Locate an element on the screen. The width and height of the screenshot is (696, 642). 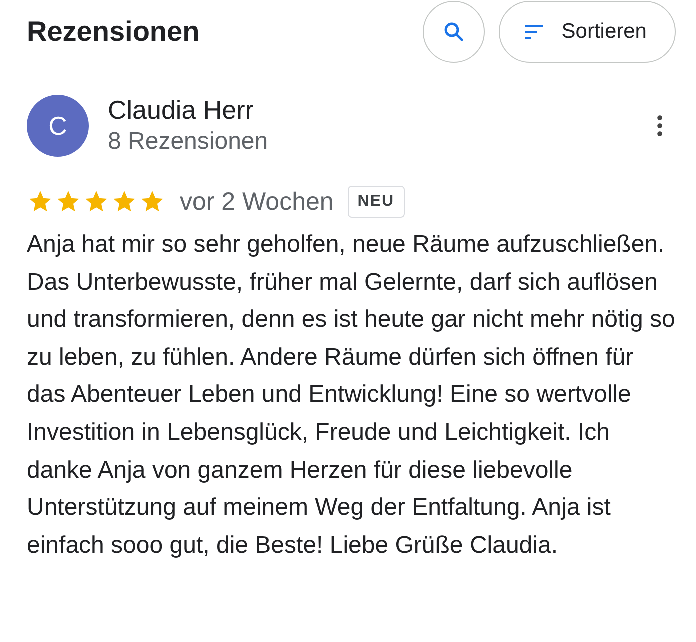
sort-button: Sortieren is located at coordinates (587, 32).